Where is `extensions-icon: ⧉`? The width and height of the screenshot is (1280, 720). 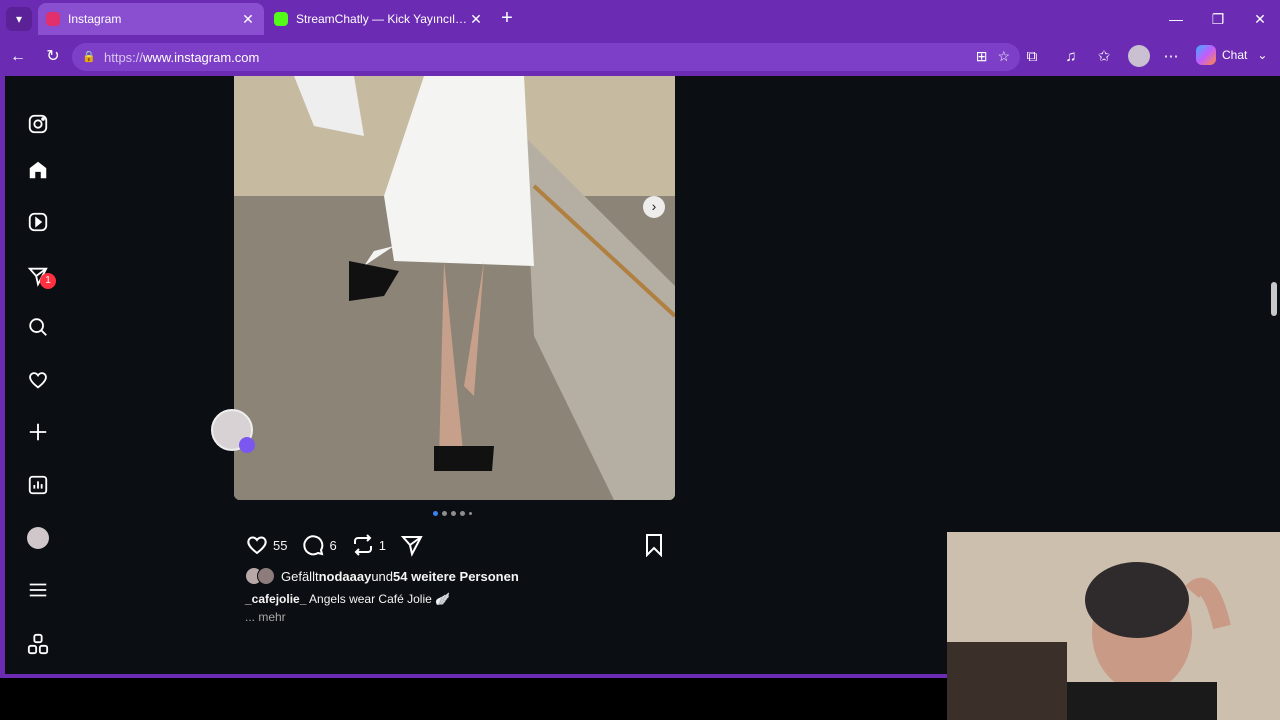
extensions-icon: ⧉ is located at coordinates (1032, 57).